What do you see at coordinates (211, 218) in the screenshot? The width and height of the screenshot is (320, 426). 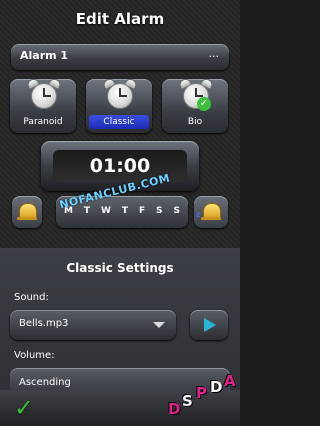 I see `snooze-bell-icon` at bounding box center [211, 218].